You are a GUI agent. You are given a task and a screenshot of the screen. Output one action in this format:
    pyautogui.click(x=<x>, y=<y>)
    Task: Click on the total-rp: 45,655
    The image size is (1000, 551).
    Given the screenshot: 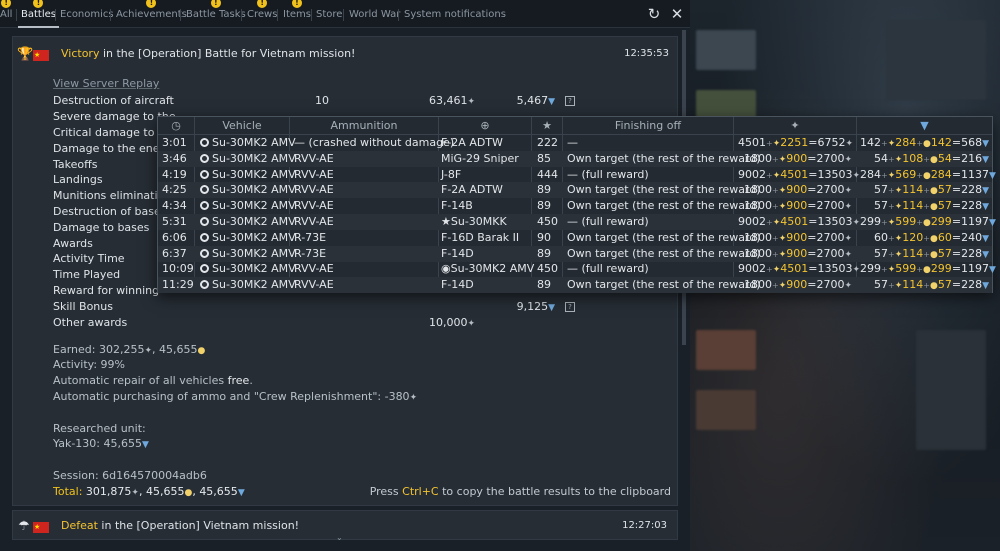 What is the action you would take?
    pyautogui.click(x=218, y=491)
    